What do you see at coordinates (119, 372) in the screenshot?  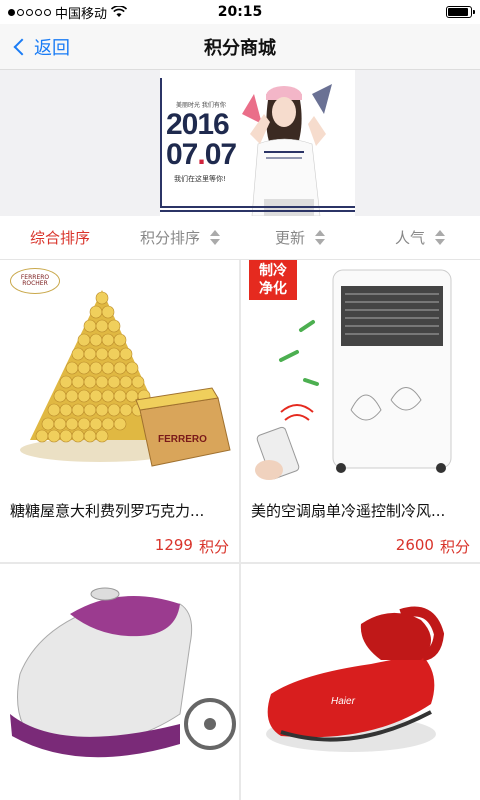 I see `product-image: FERRERO ROCHER FERRERO` at bounding box center [119, 372].